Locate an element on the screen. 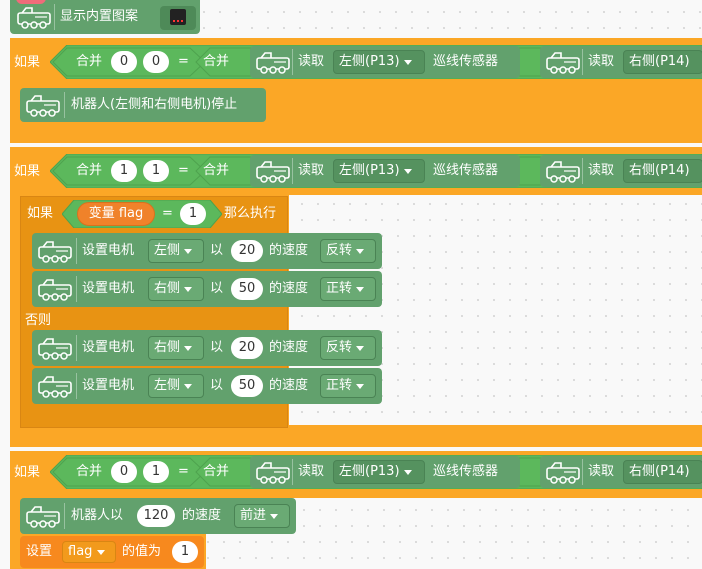 The image size is (702, 569). merge-value-2: 0 is located at coordinates (156, 62).